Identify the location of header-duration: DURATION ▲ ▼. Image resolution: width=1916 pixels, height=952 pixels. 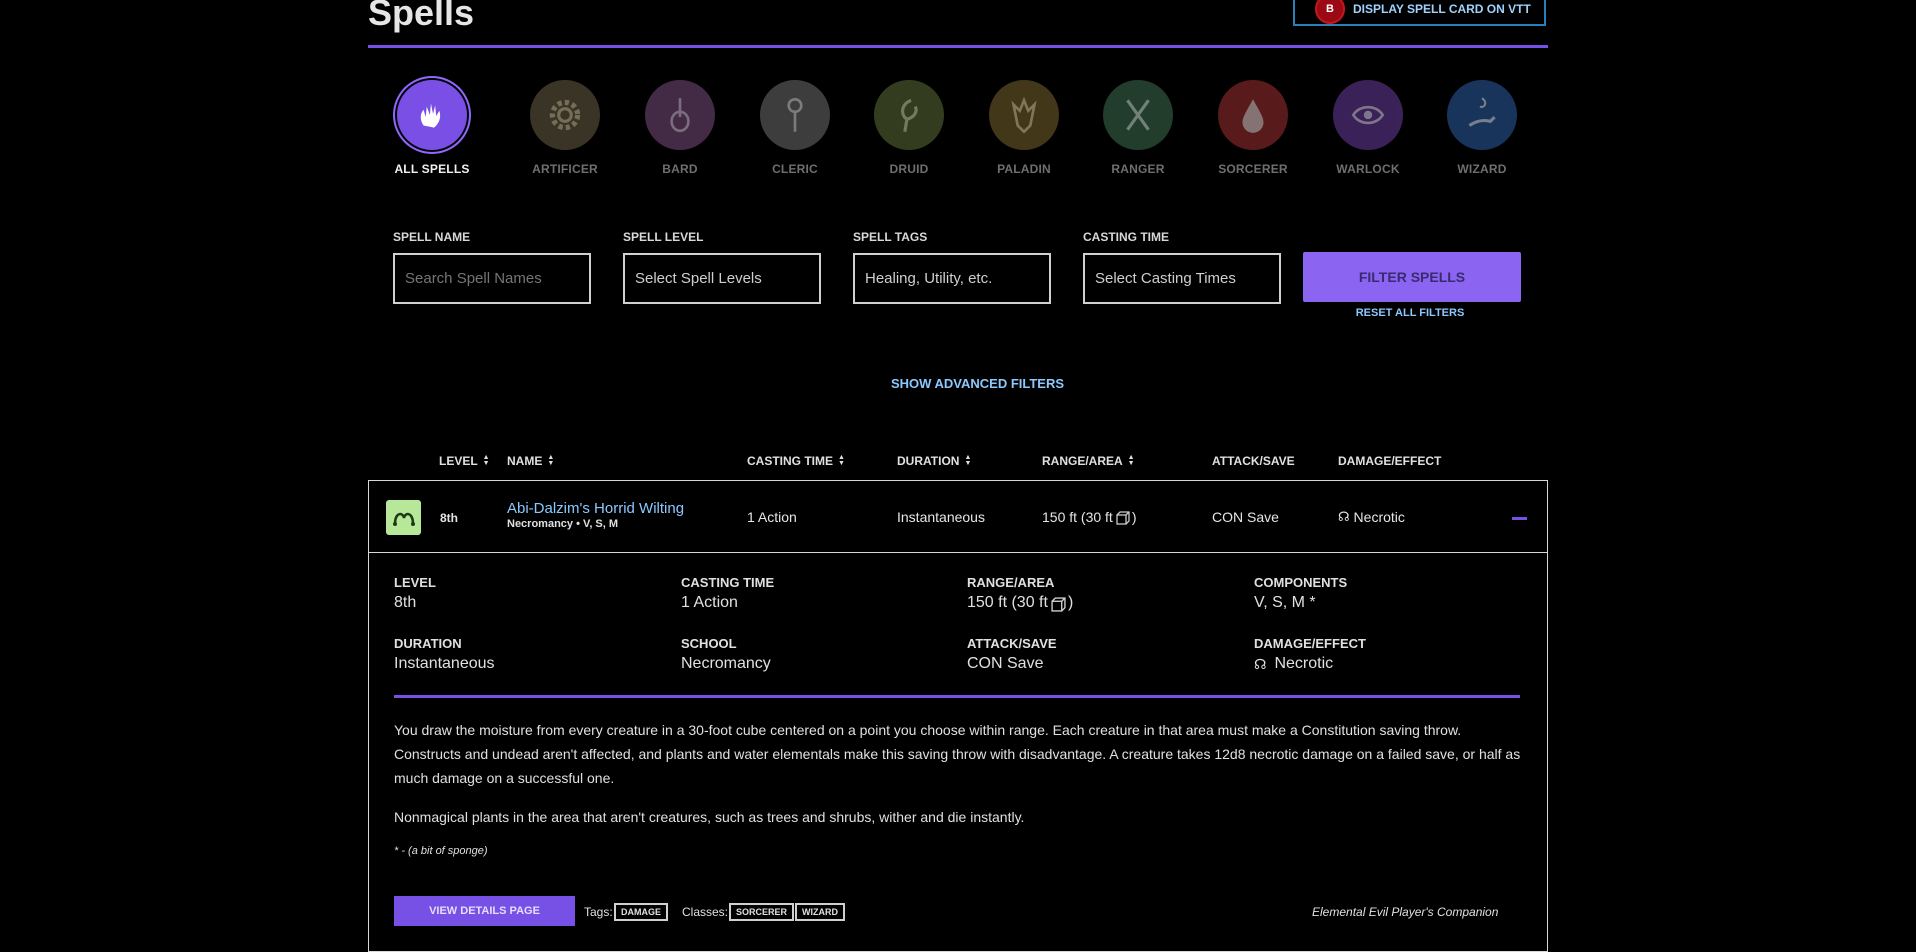
(934, 461).